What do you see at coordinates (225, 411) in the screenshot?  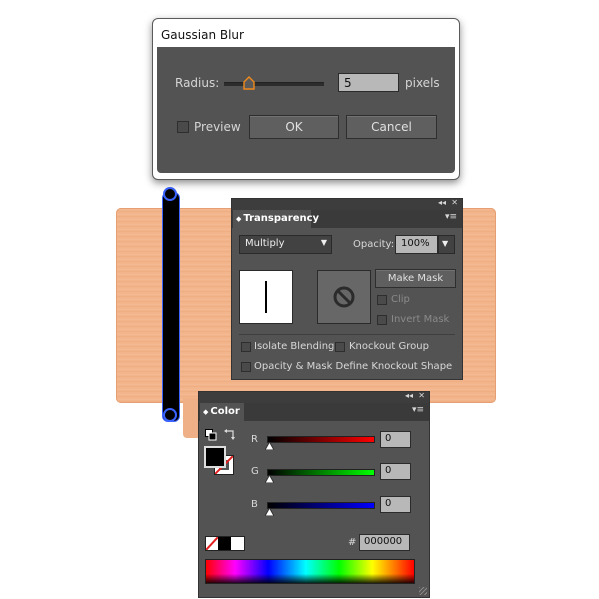 I see `tab-color-label: Color` at bounding box center [225, 411].